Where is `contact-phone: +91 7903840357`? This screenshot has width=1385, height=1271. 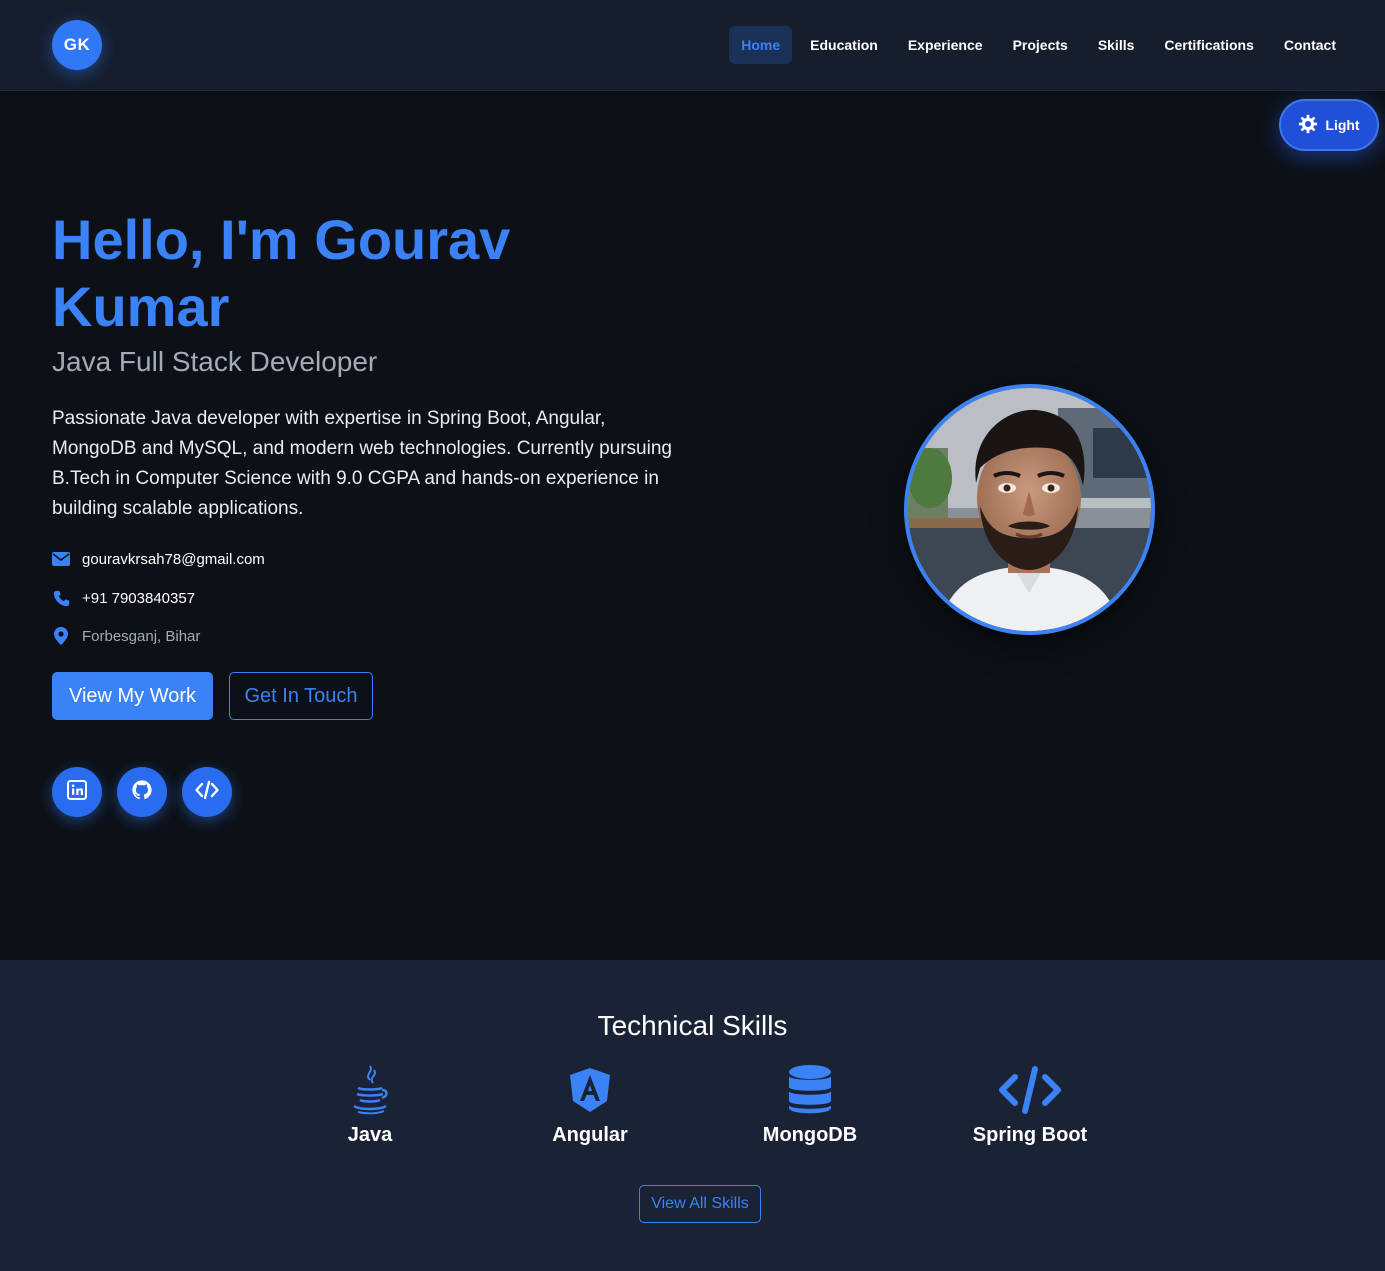
contact-phone: +91 7903840357 is located at coordinates (123, 598).